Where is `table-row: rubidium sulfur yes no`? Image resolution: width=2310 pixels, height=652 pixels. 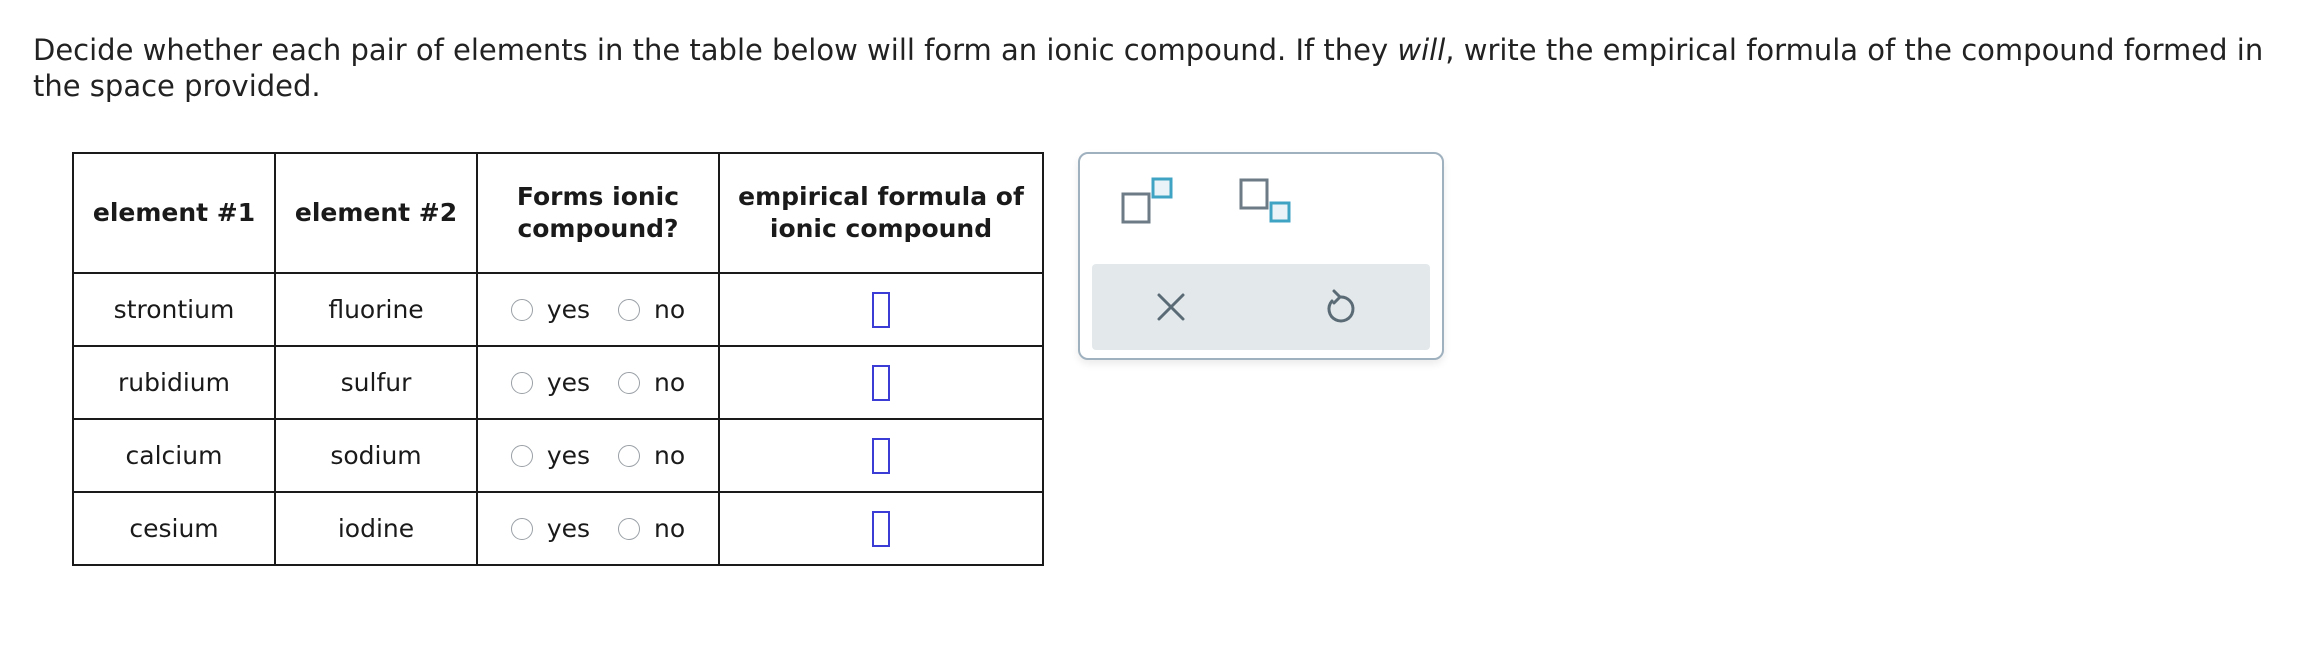 table-row: rubidium sulfur yes no is located at coordinates (558, 382).